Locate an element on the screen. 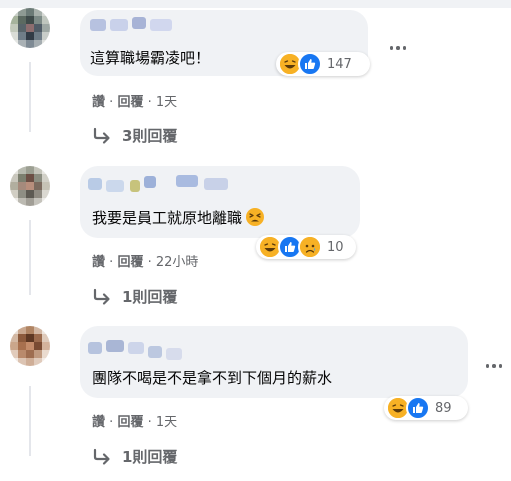 The height and width of the screenshot is (481, 511). comment-text: 這算職場霸凌吧！ is located at coordinates (150, 58).